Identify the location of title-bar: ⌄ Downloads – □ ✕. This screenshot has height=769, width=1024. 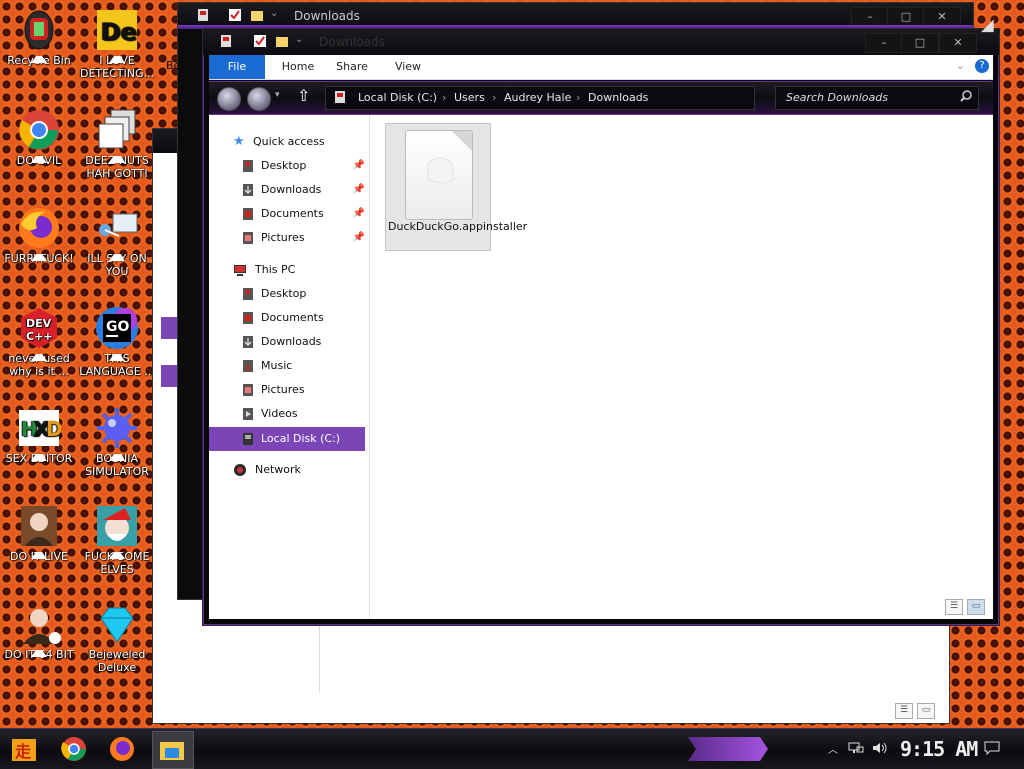
(601, 42).